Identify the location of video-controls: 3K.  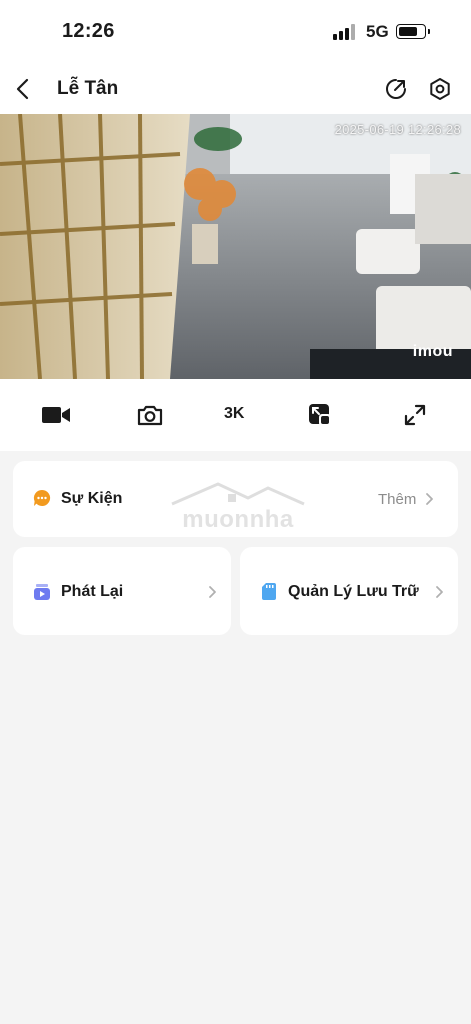
(235, 415).